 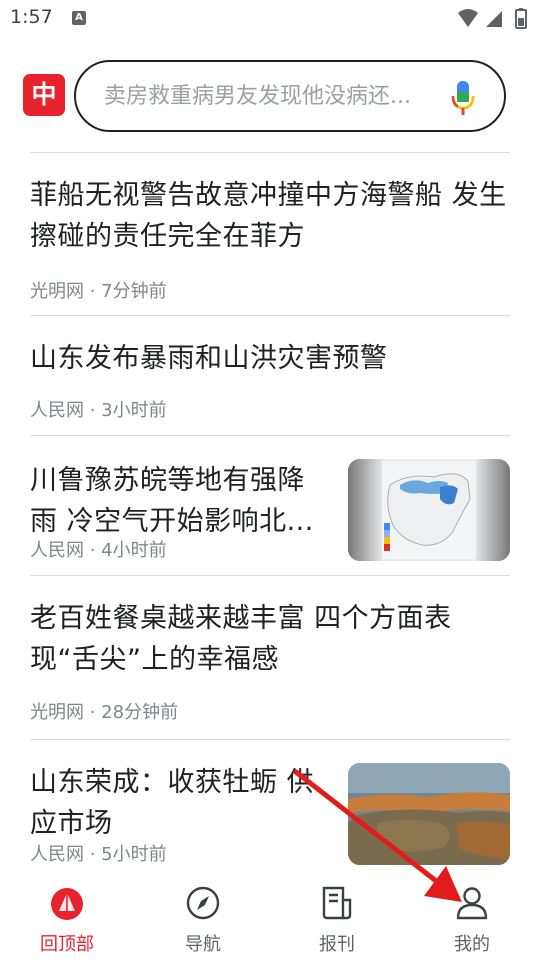 I want to click on bottom-nav: 回顶部 导航 报刊 我的, so click(x=270, y=916).